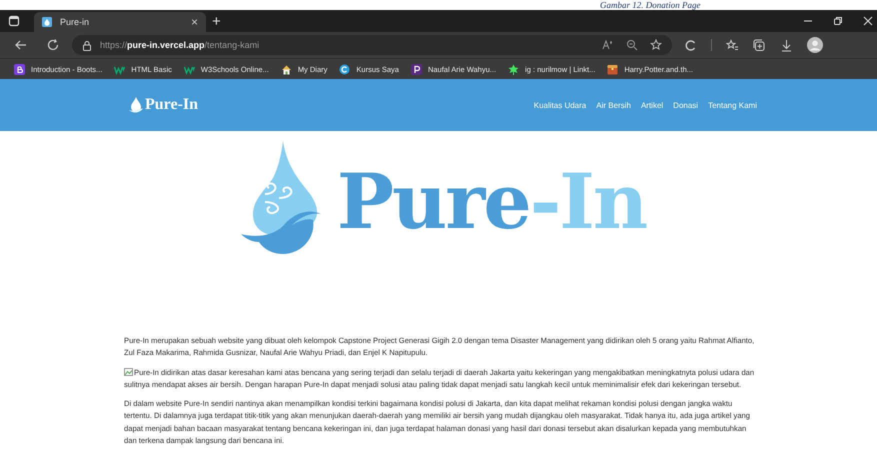  What do you see at coordinates (732, 45) in the screenshot?
I see `favorites-icon` at bounding box center [732, 45].